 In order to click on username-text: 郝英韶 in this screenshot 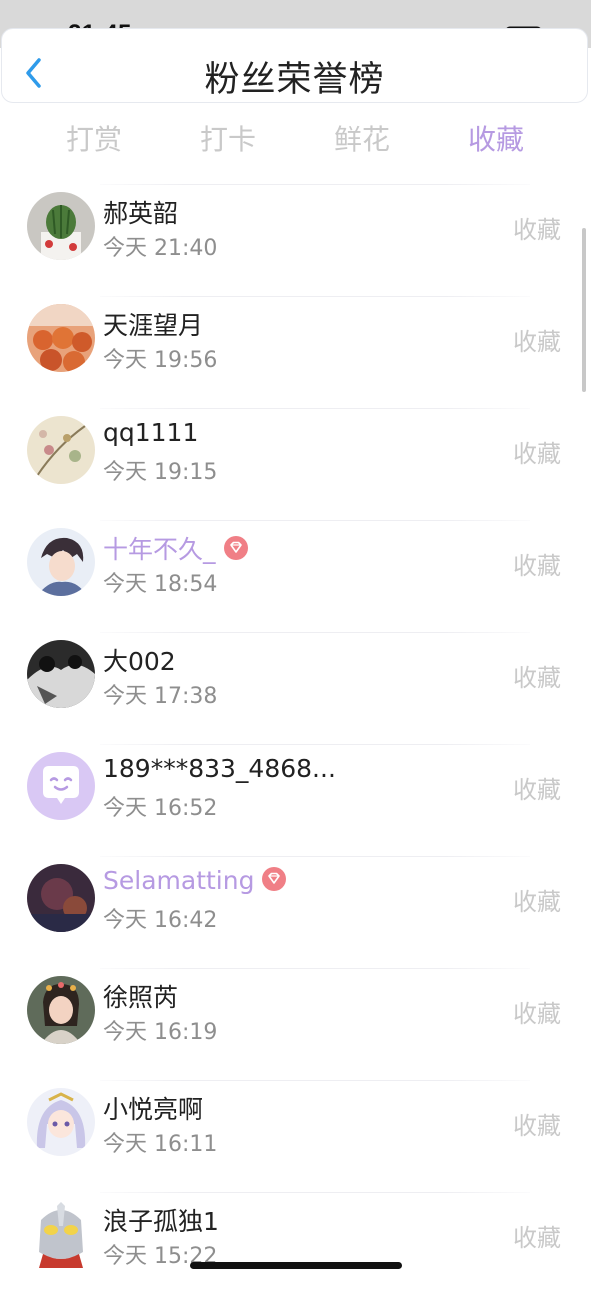, I will do `click(141, 213)`.